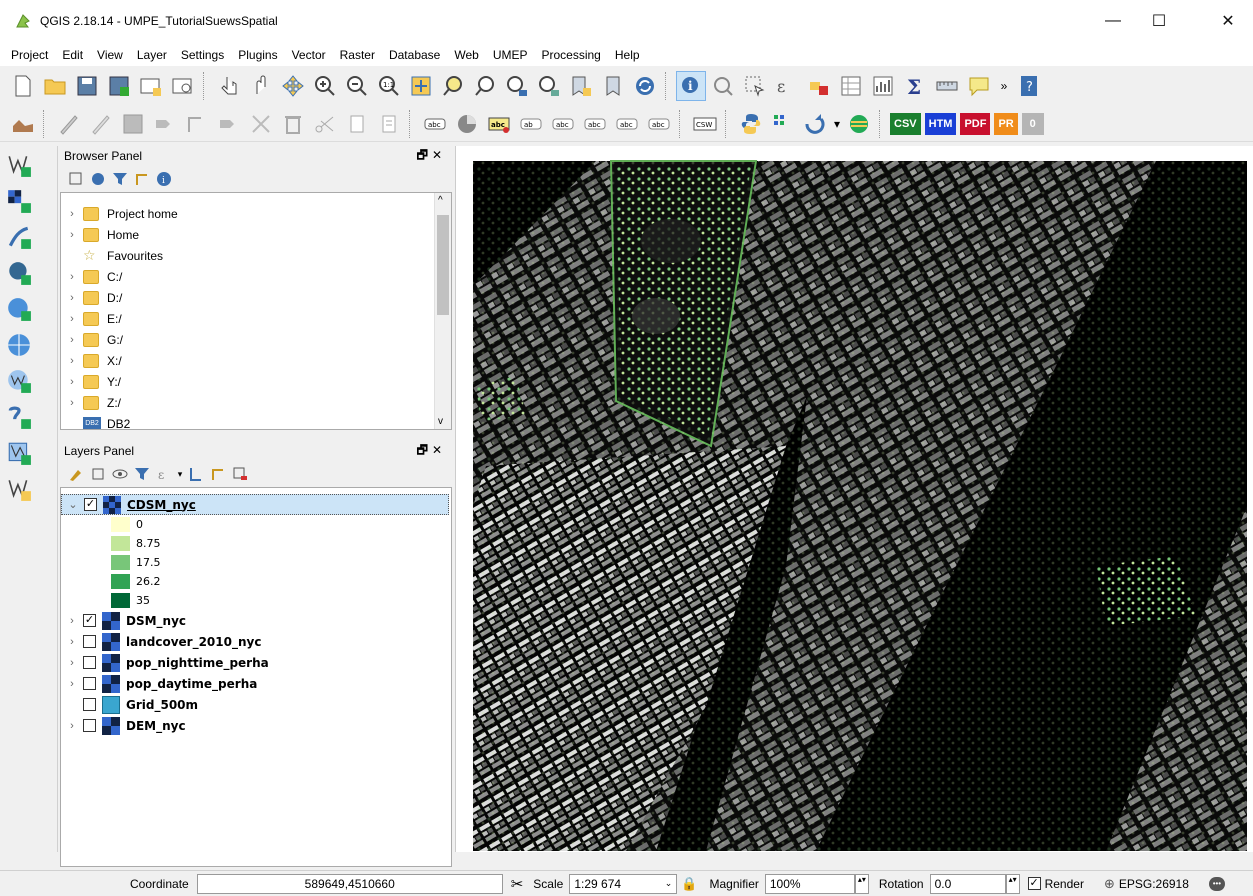 Image resolution: width=1253 pixels, height=896 pixels. What do you see at coordinates (1154, 884) in the screenshot?
I see `crs-status: EPSG:26918` at bounding box center [1154, 884].